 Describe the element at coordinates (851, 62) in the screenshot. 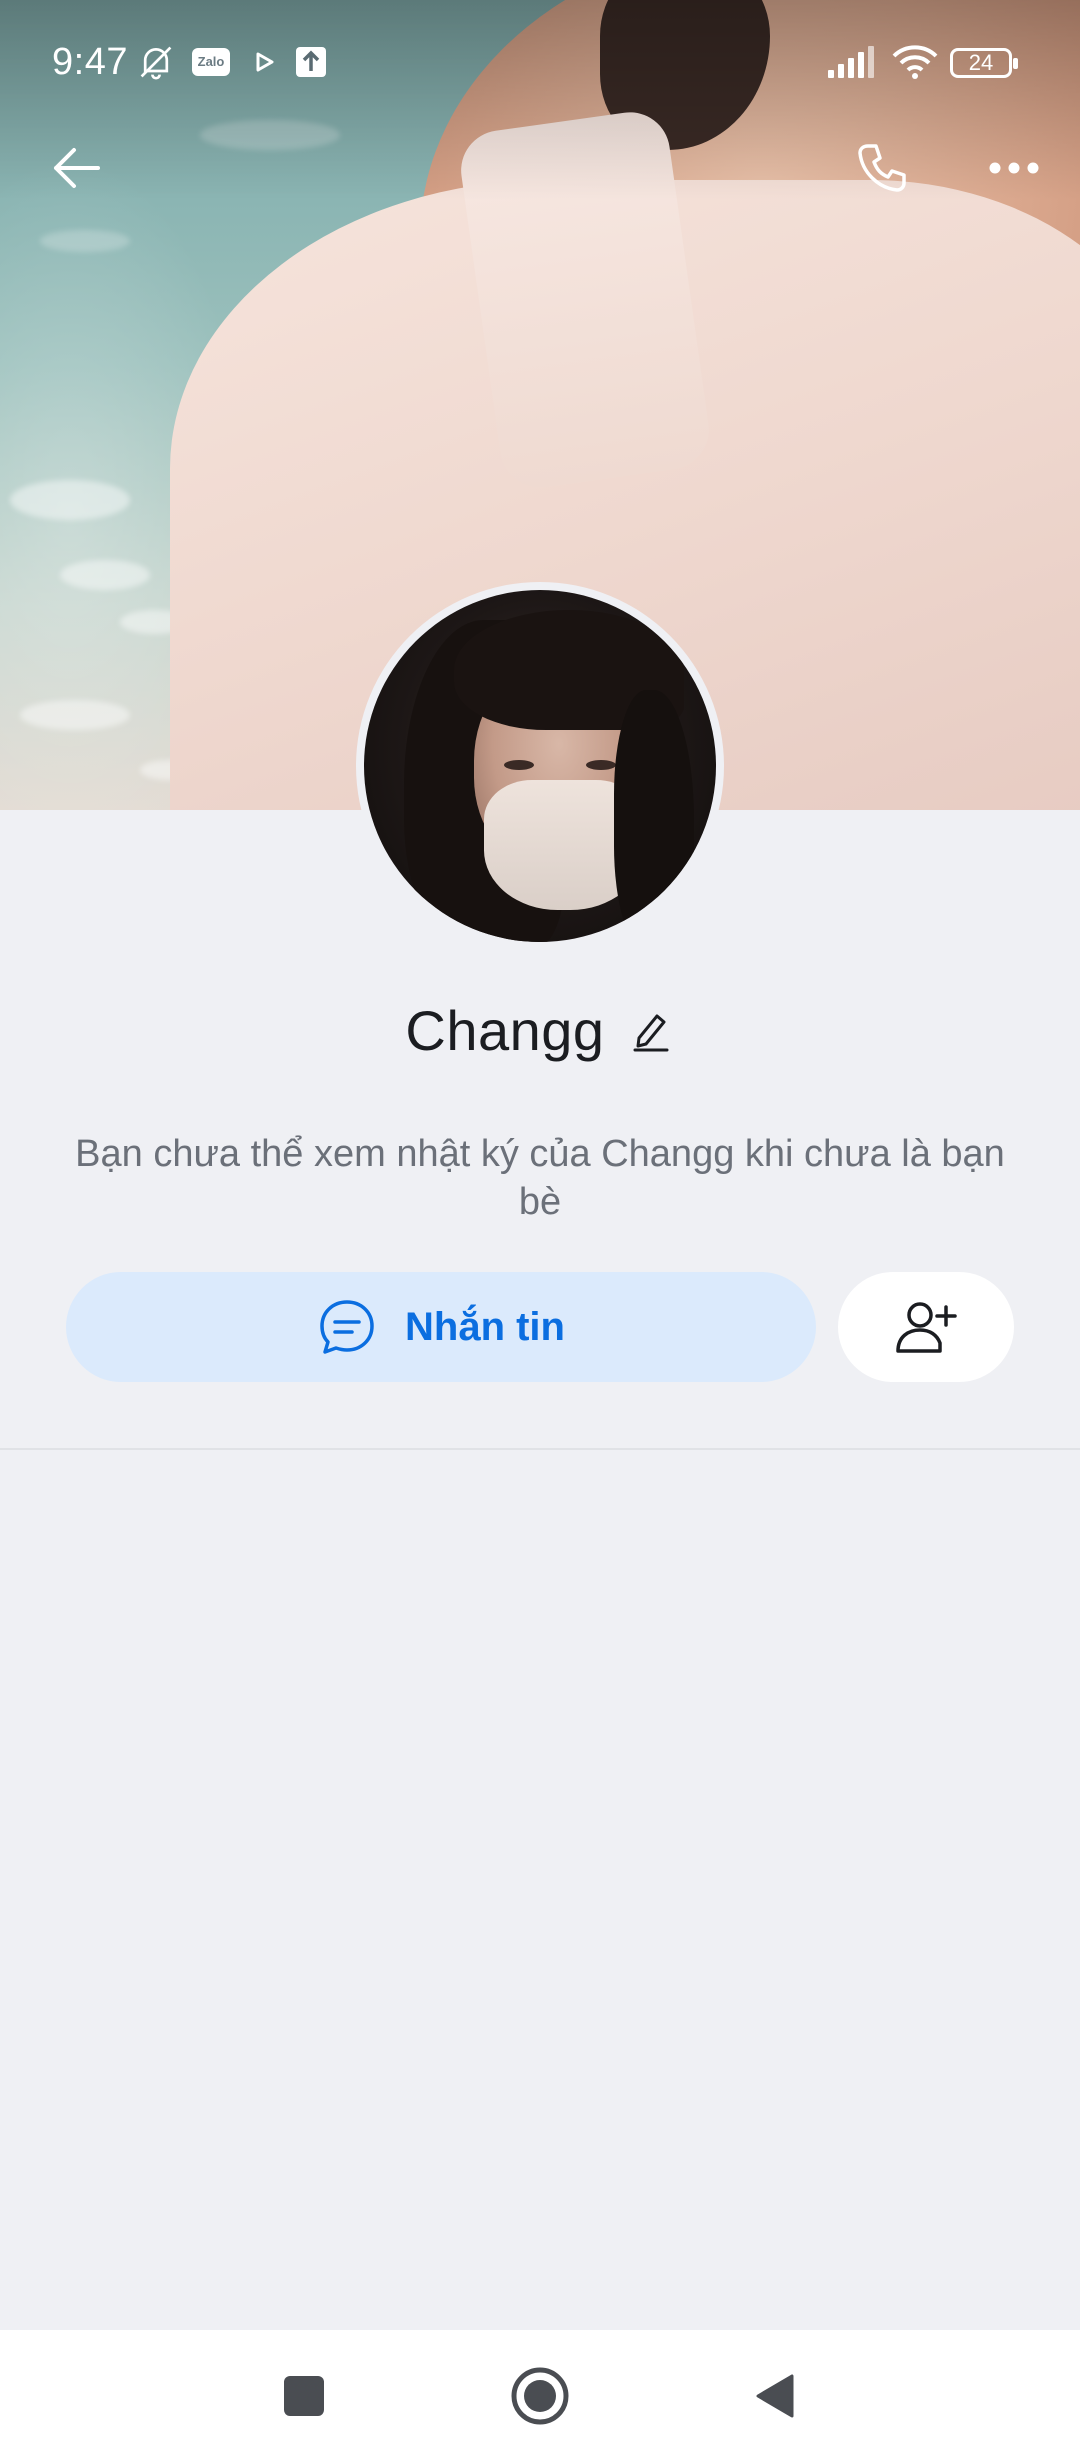

I see `signal-icon` at that location.